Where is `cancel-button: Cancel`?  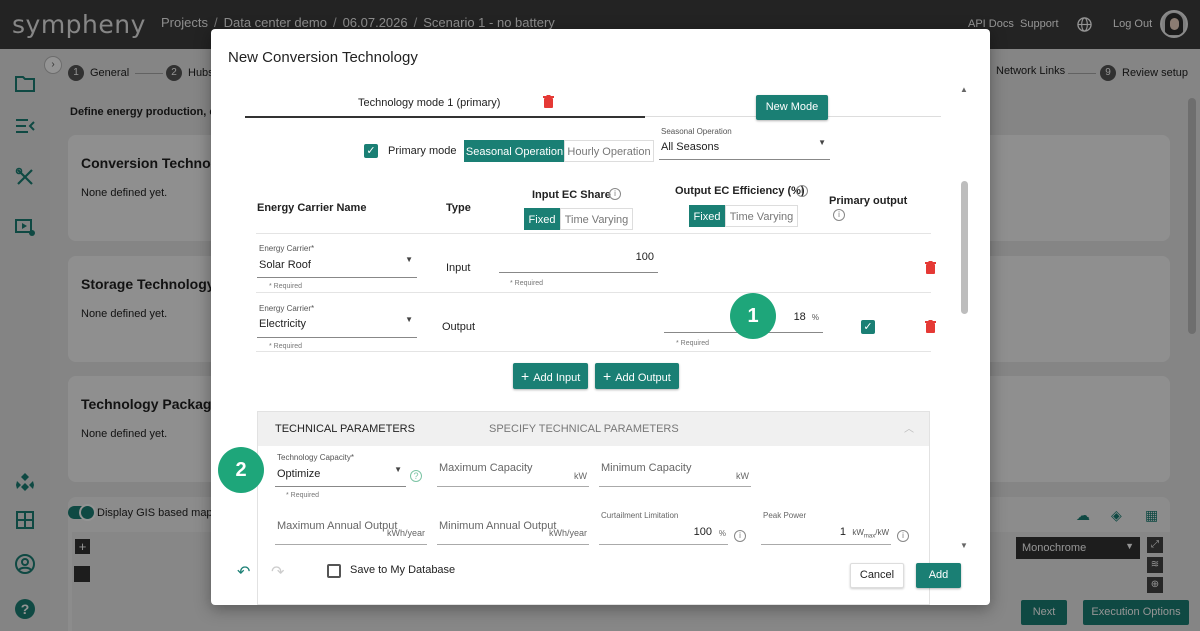 cancel-button: Cancel is located at coordinates (877, 575).